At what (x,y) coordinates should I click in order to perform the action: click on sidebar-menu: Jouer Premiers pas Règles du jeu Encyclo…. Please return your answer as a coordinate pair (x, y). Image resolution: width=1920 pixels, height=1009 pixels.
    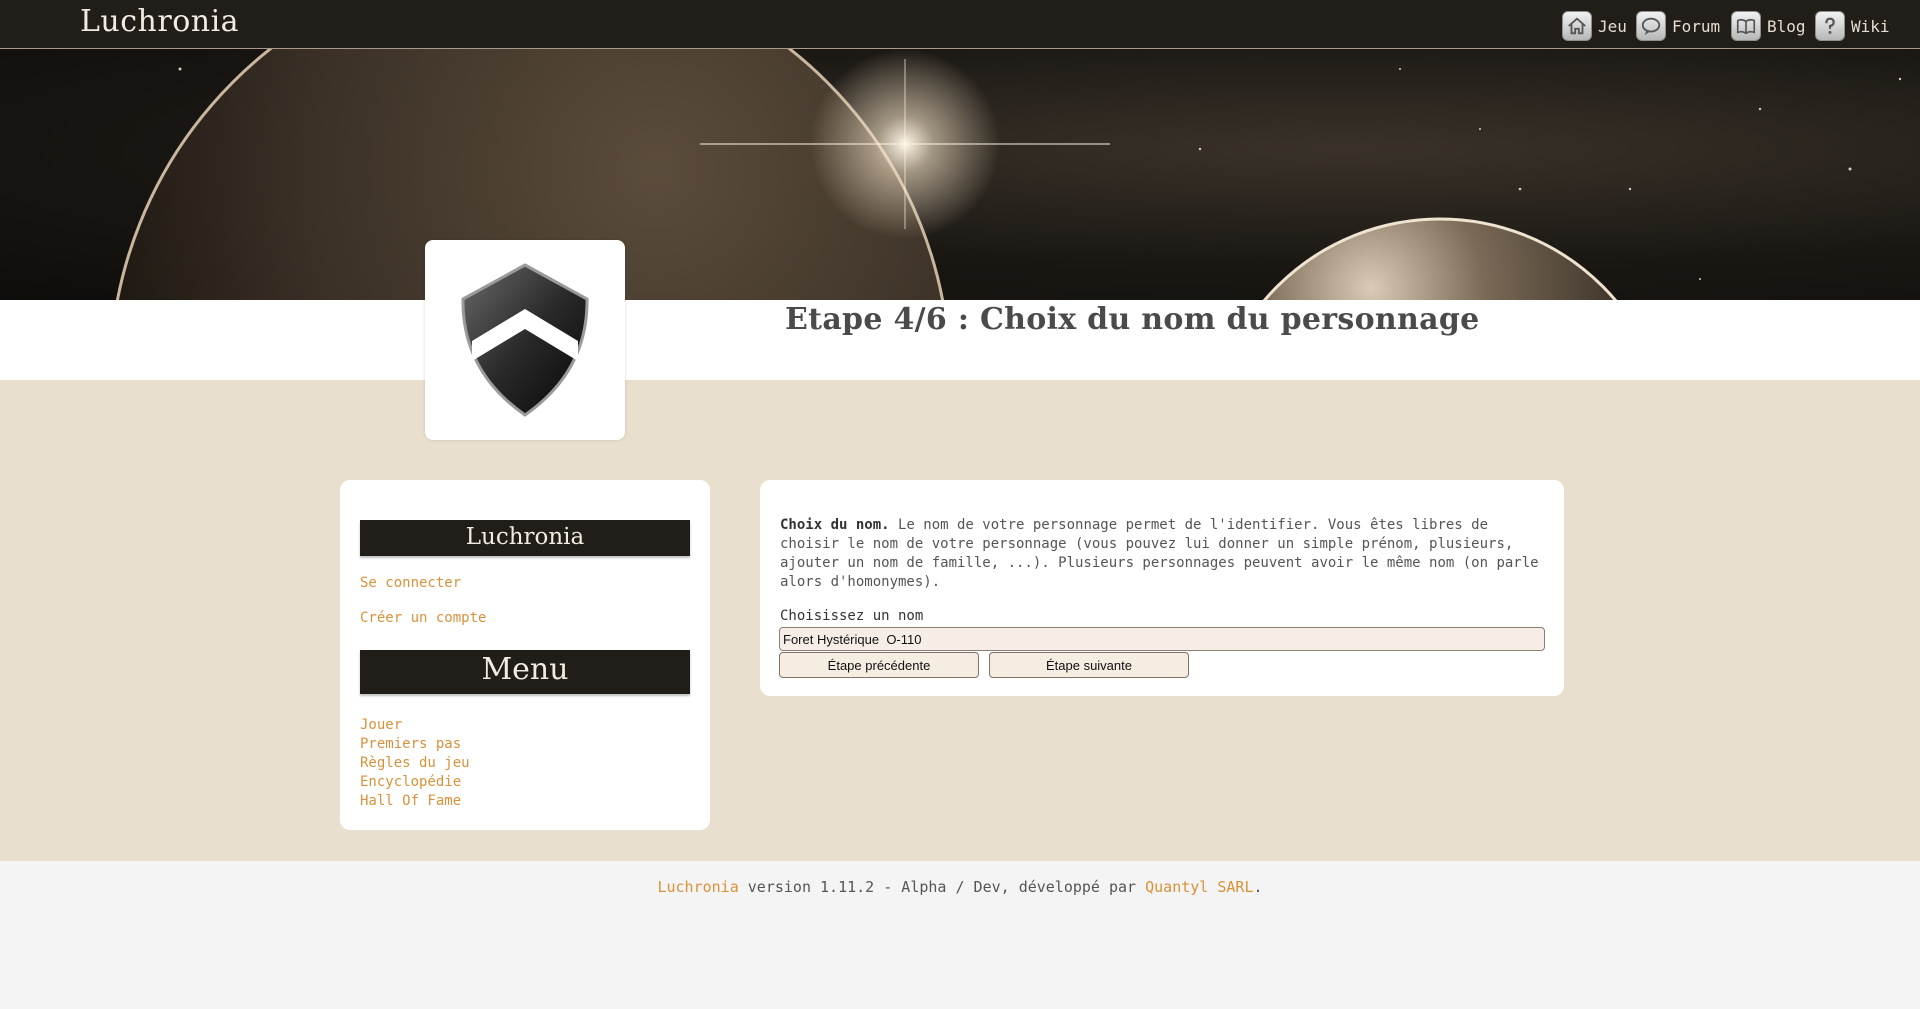
    Looking at the image, I should click on (415, 763).